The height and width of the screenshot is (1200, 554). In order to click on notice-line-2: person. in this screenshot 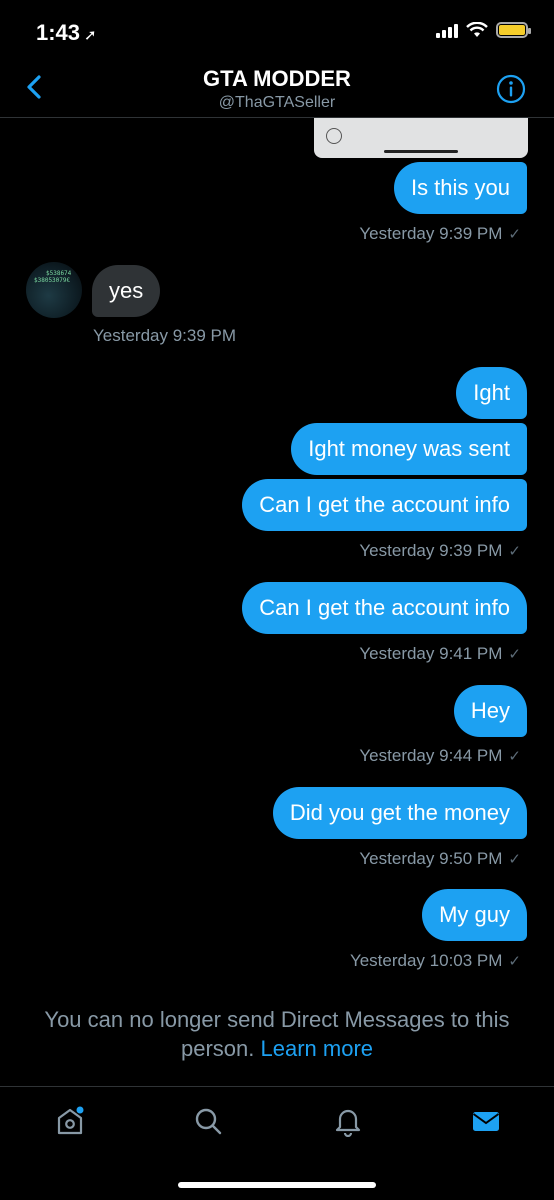, I will do `click(217, 1048)`.